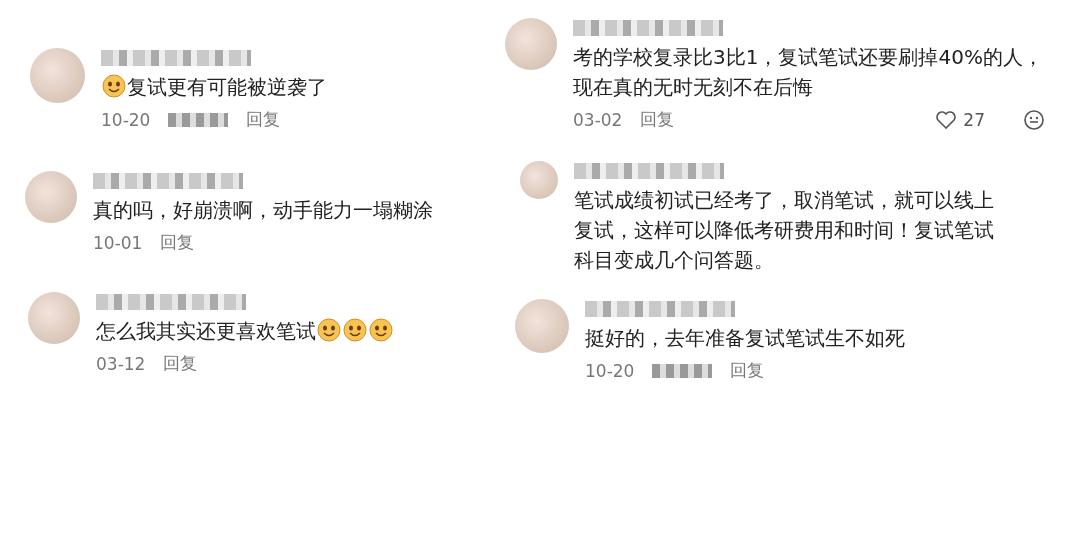  Describe the element at coordinates (946, 119) in the screenshot. I see `heart-icon` at that location.